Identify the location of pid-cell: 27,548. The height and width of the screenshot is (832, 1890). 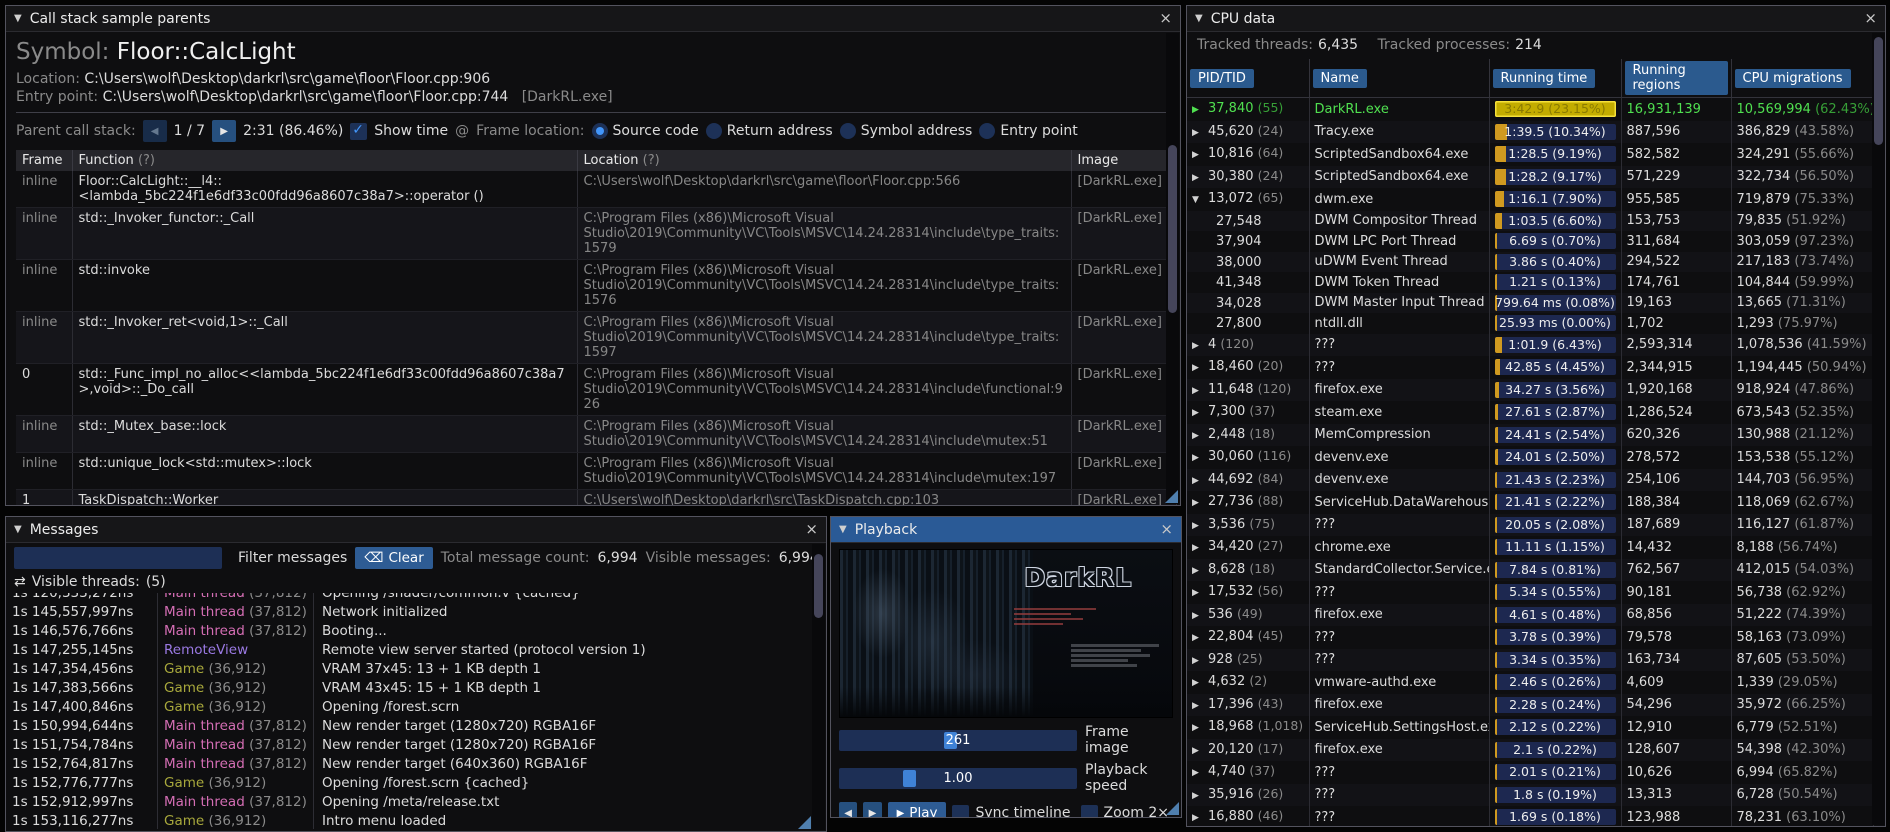
(1248, 220).